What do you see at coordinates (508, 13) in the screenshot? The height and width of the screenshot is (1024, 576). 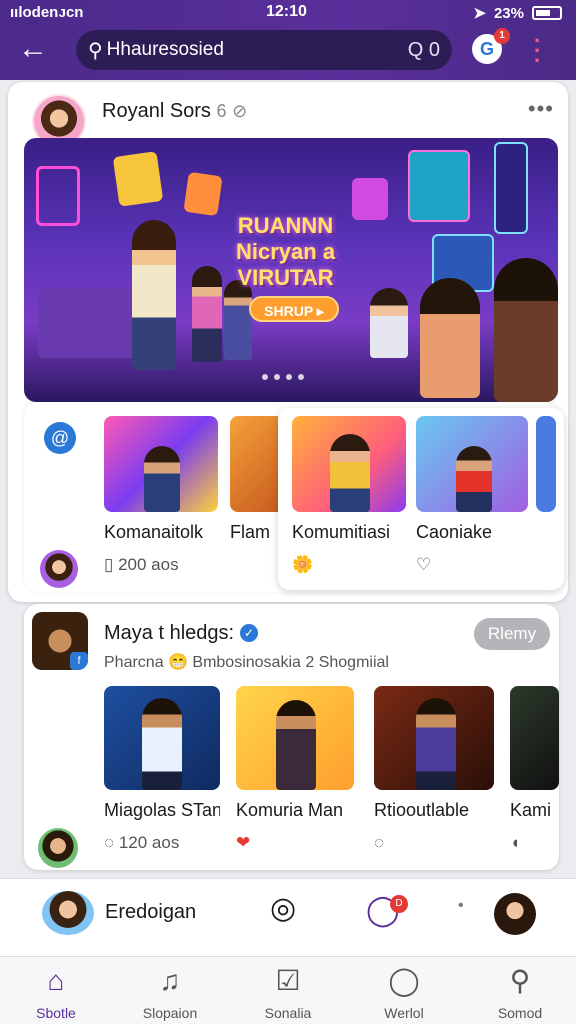 I see `battery-percent: 23%` at bounding box center [508, 13].